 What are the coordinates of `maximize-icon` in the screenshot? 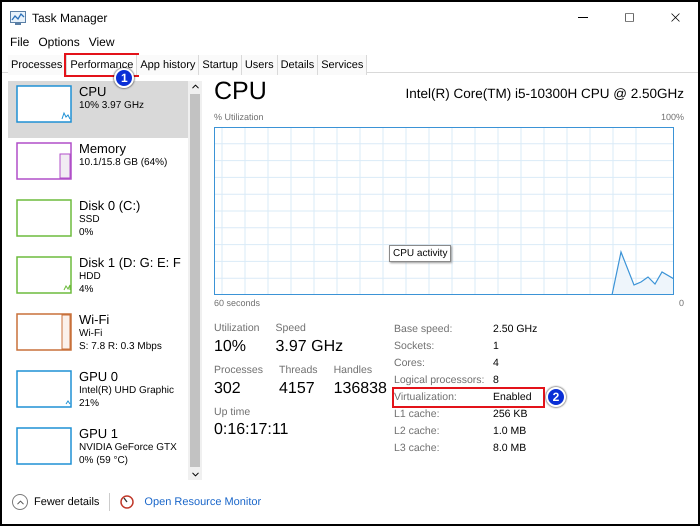 It's located at (629, 17).